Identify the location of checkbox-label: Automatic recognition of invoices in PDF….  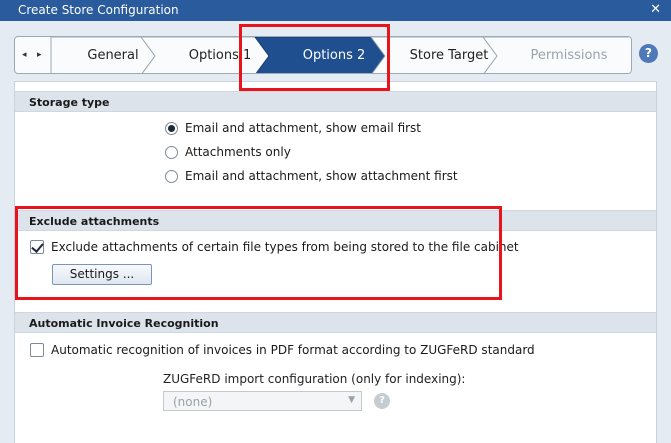
(293, 350).